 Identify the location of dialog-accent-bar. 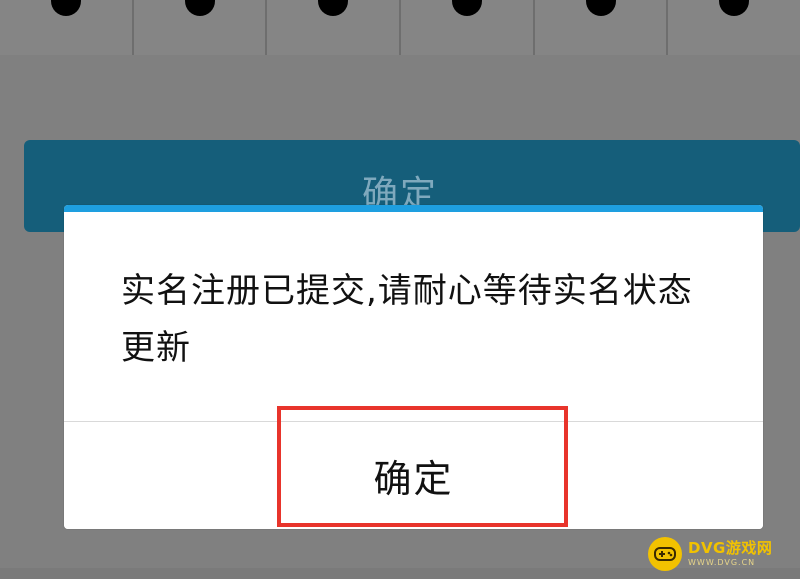
(413, 208).